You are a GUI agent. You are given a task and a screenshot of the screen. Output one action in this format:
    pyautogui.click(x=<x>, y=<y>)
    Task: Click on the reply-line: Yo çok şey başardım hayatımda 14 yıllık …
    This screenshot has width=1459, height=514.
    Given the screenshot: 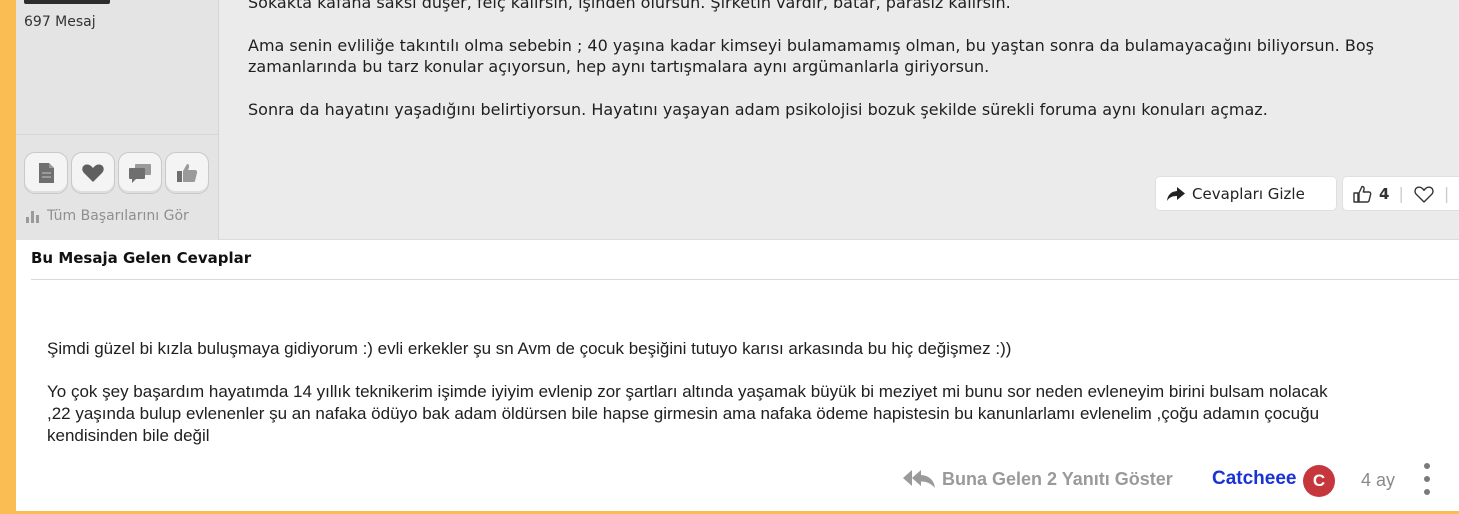 What is the action you would take?
    pyautogui.click(x=687, y=391)
    